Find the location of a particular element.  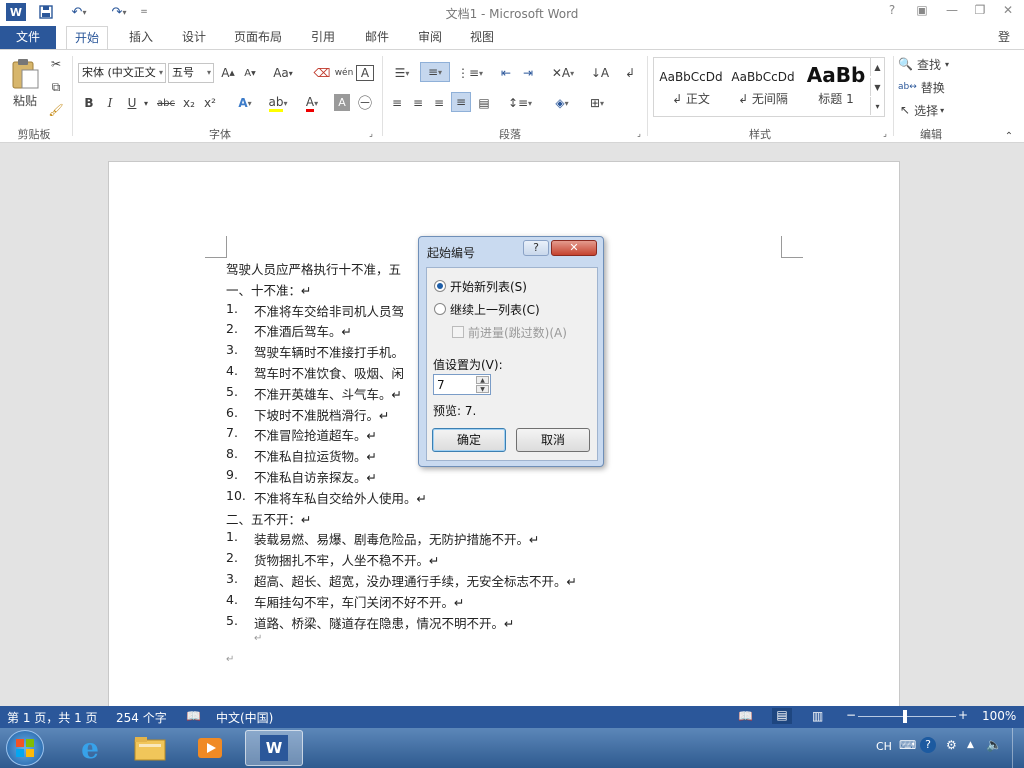

align-center-icon: ≡ is located at coordinates (418, 103).